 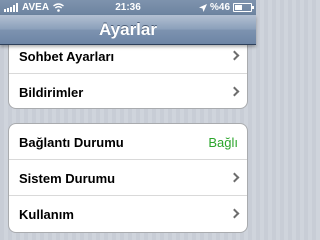 What do you see at coordinates (67, 178) in the screenshot?
I see `row-label: Sistem Durumu` at bounding box center [67, 178].